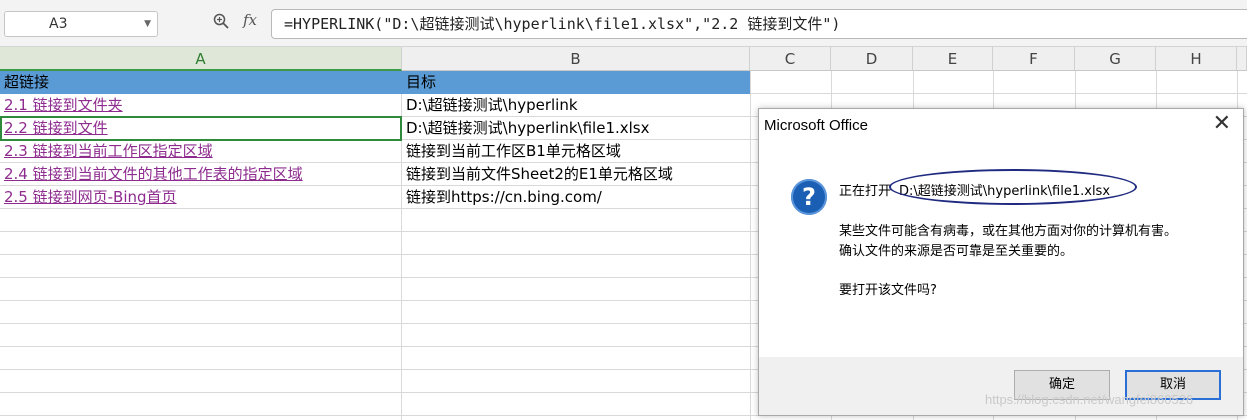 This screenshot has width=1247, height=420. Describe the element at coordinates (147, 24) in the screenshot. I see `chevron-down-icon: ▼` at that location.